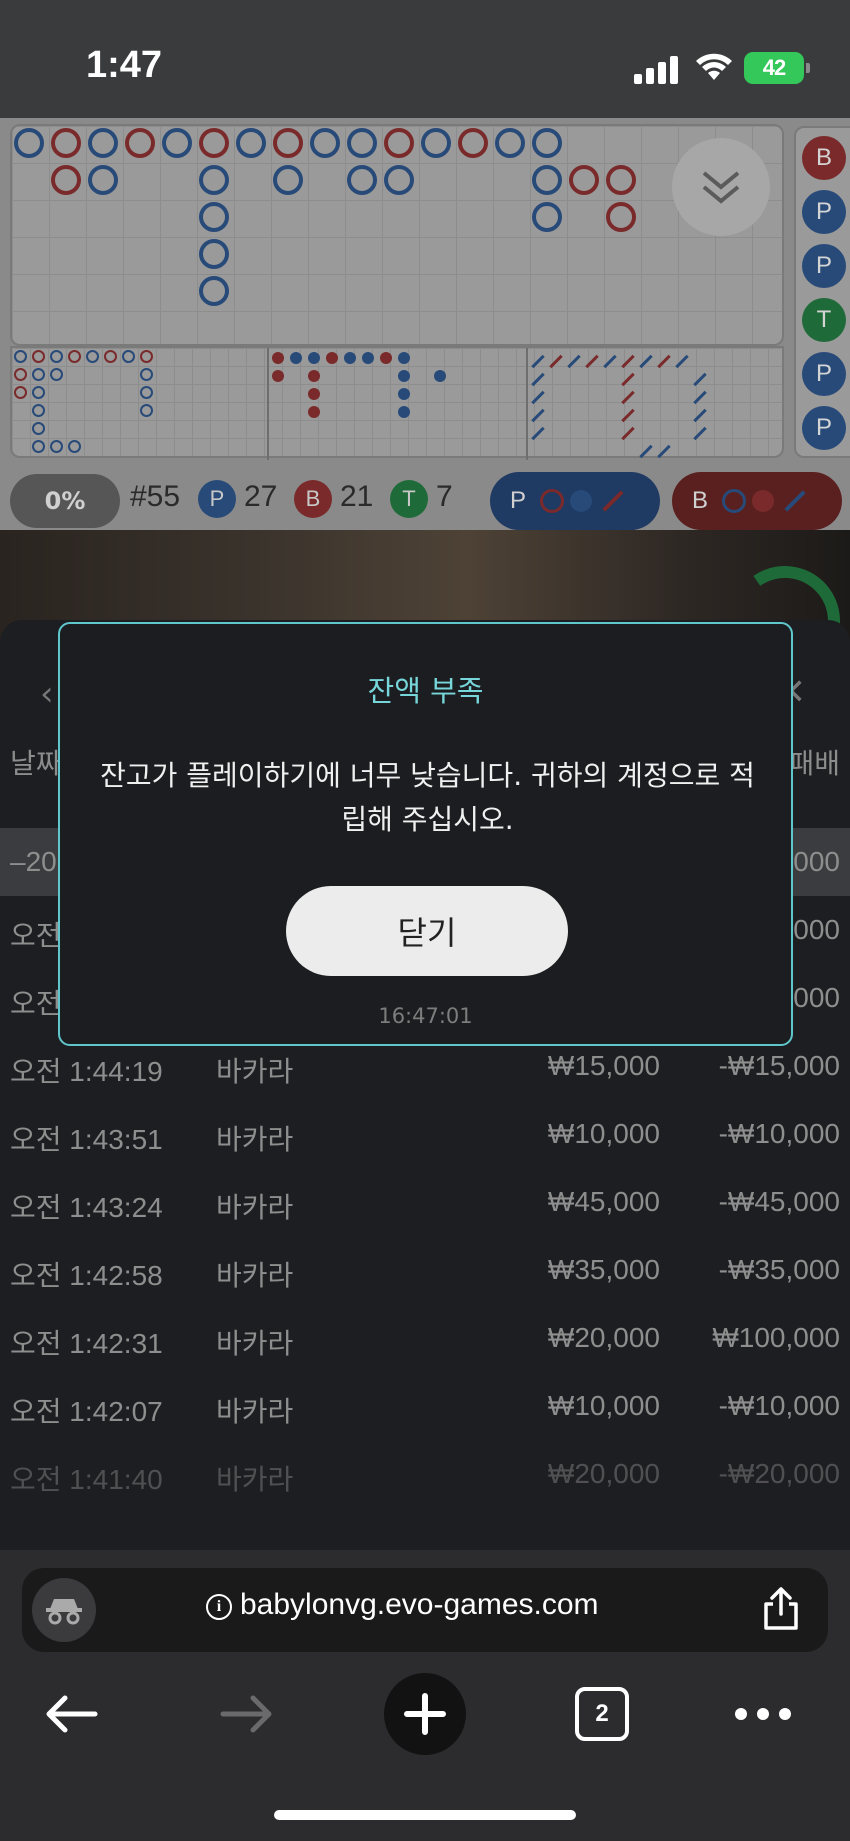 The width and height of the screenshot is (850, 1841). I want to click on site-info-icon: i, so click(219, 1607).